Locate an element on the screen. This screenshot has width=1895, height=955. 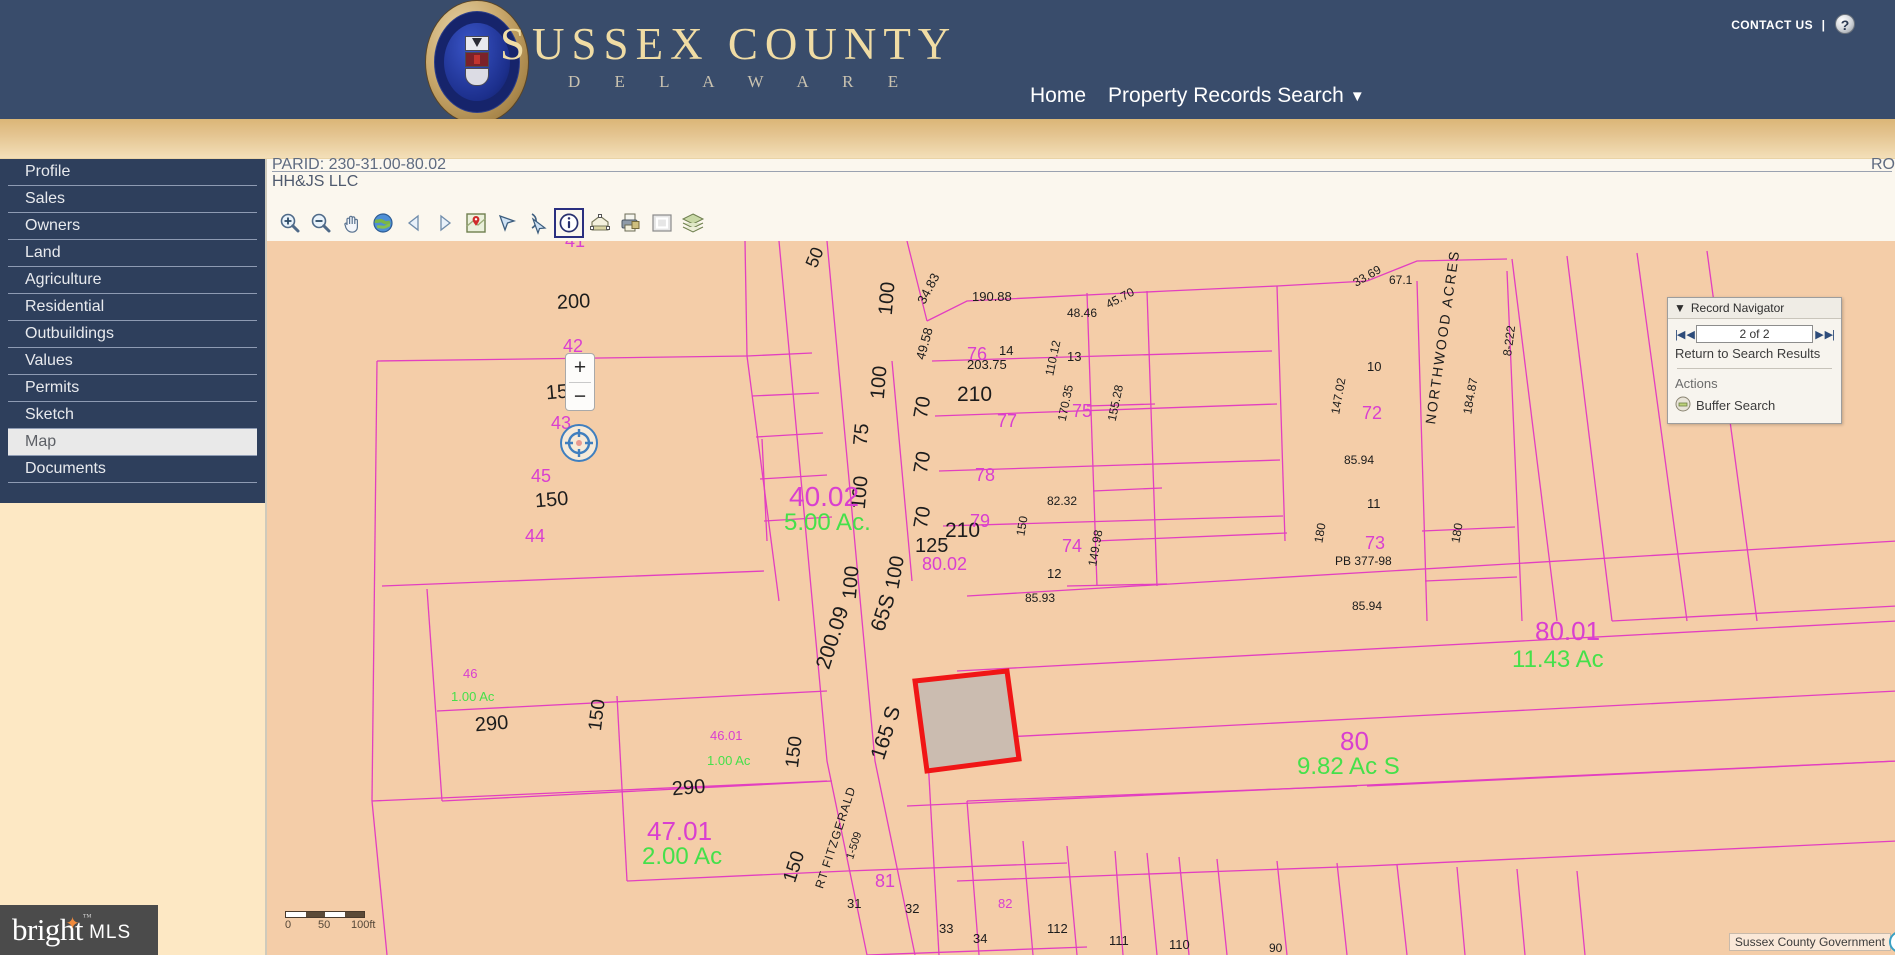
sidebar-item-permits: Permits is located at coordinates (132, 388).